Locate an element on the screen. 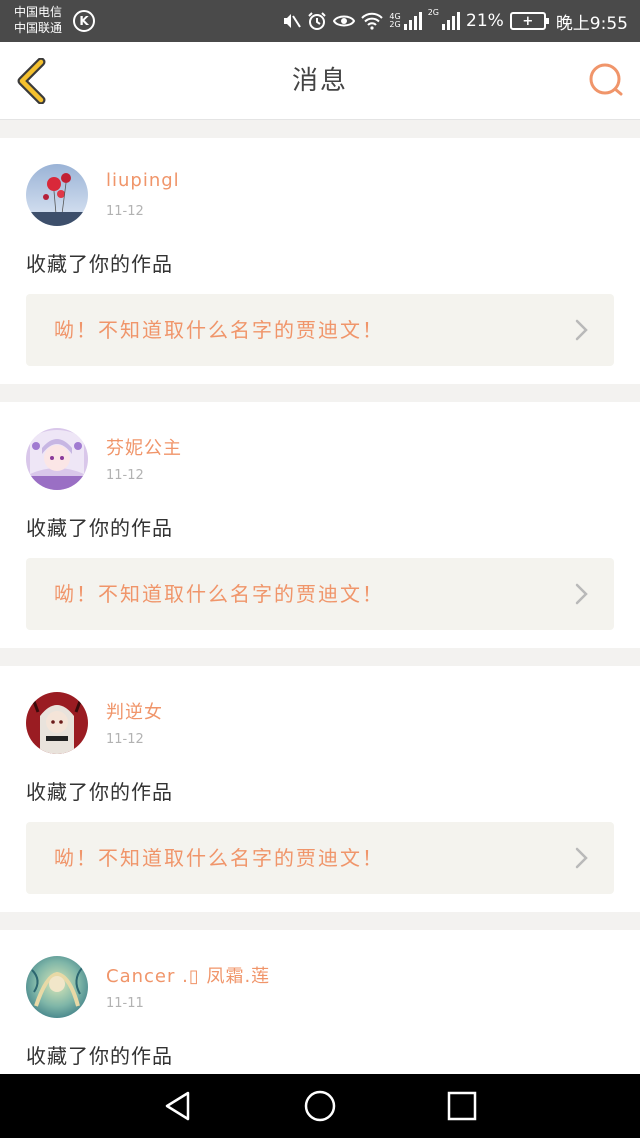 The image size is (640, 1138). search-icon is located at coordinates (606, 80).